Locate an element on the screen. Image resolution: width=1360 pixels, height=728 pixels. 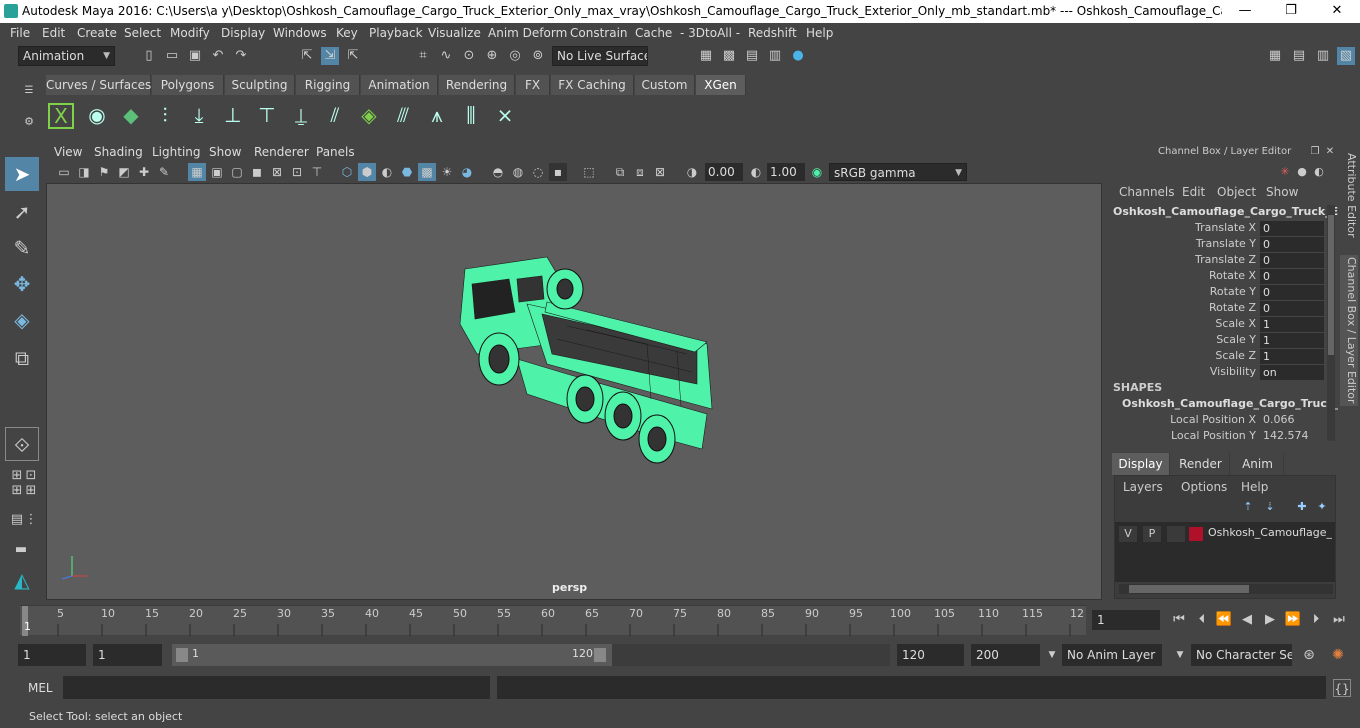
layer-tab-display: Display is located at coordinates (1141, 464).